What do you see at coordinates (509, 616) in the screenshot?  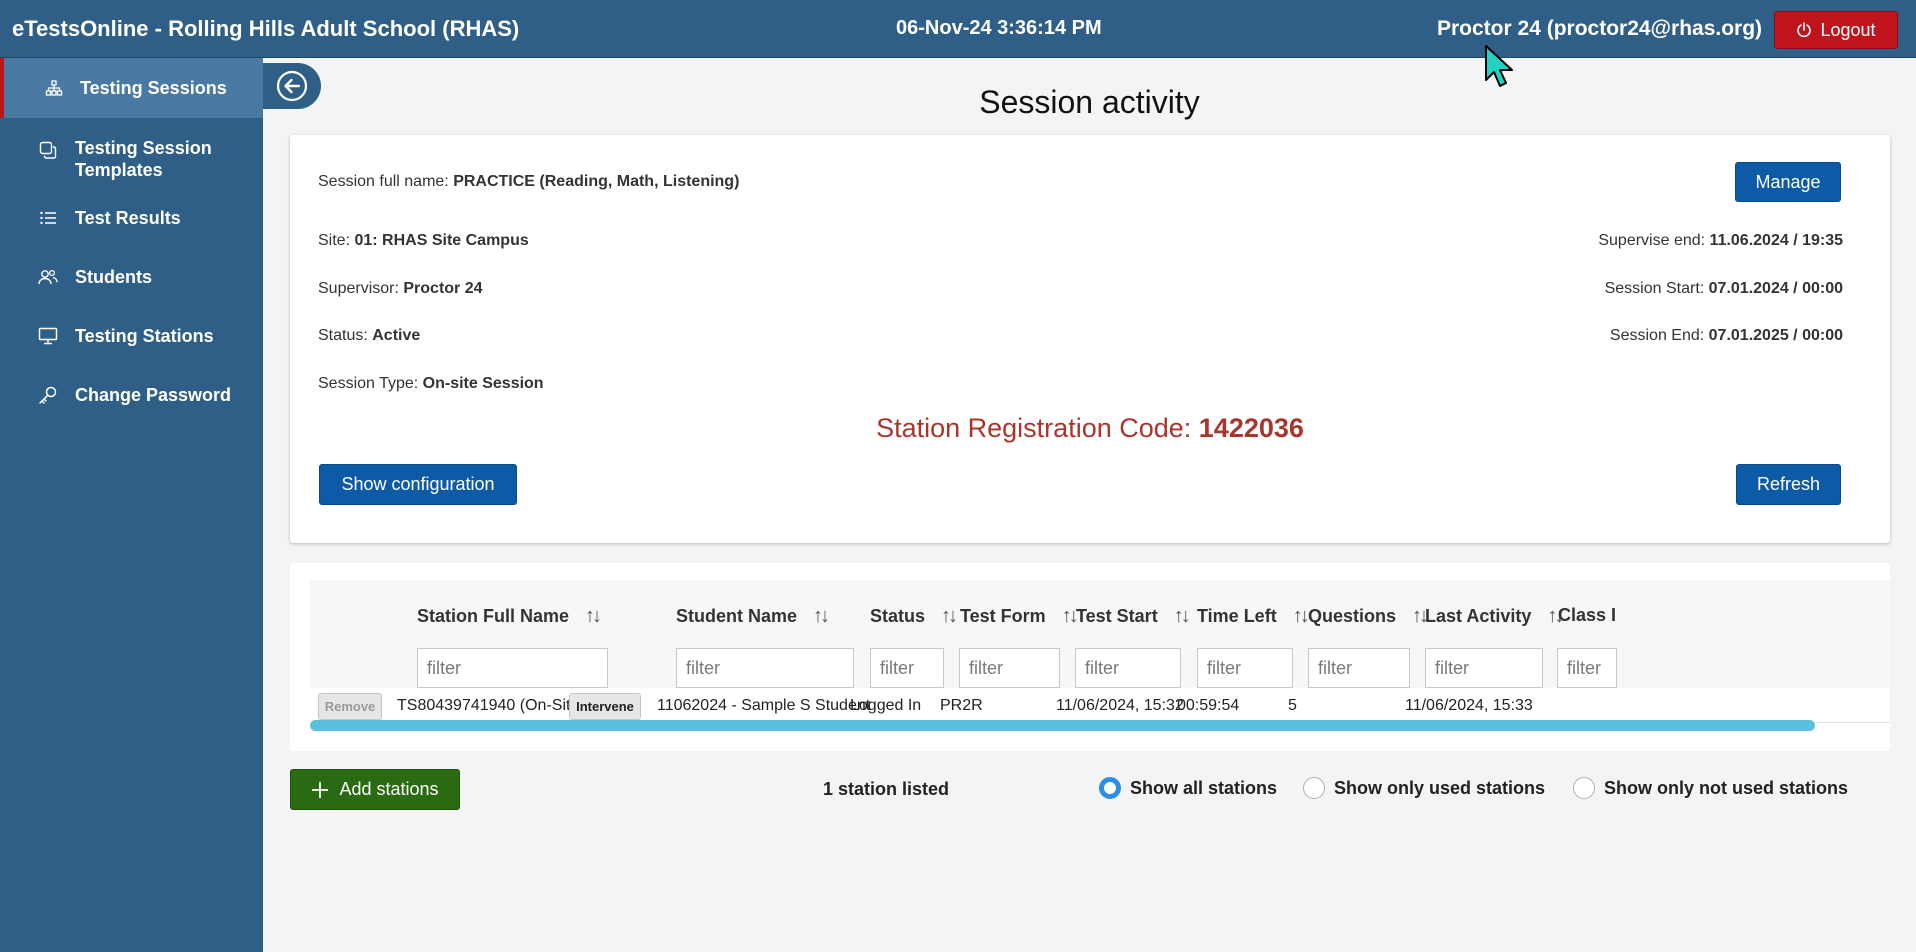 I see `column-header-station-full-name: Station Full Name ↑↓` at bounding box center [509, 616].